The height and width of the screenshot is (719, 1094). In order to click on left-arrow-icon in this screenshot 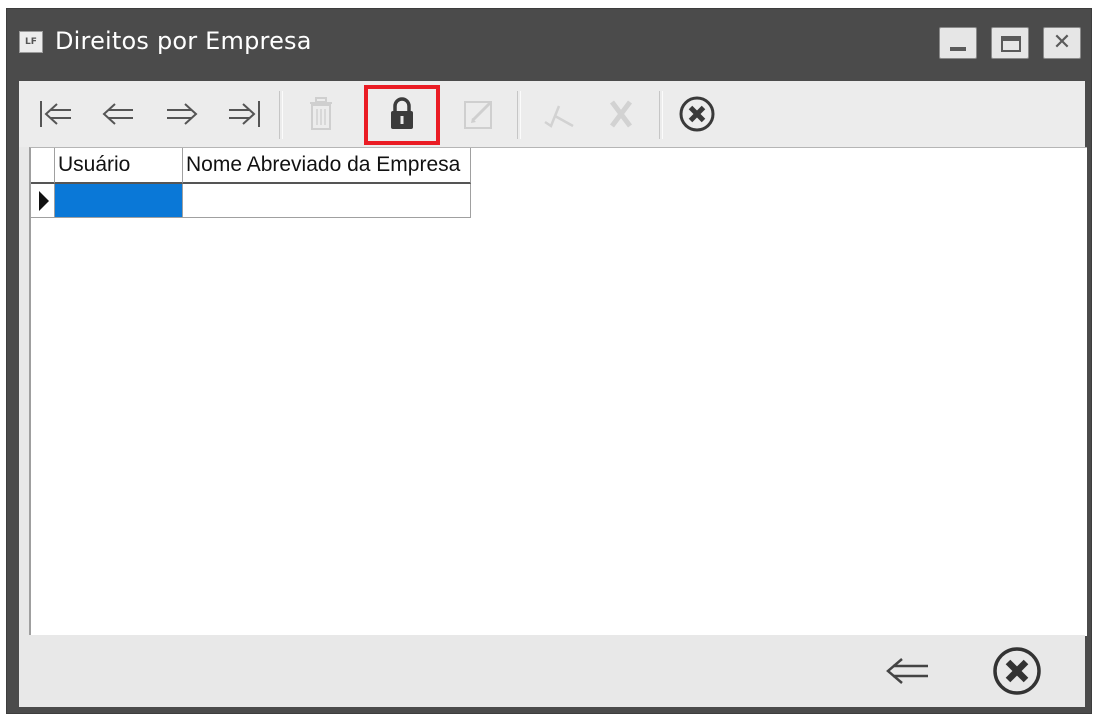, I will do `click(117, 114)`.